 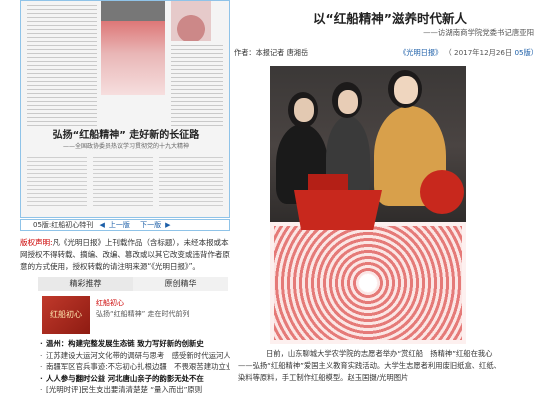 I want to click on recommend-tabs: 精彩推荐 原创精华, so click(x=133, y=284).